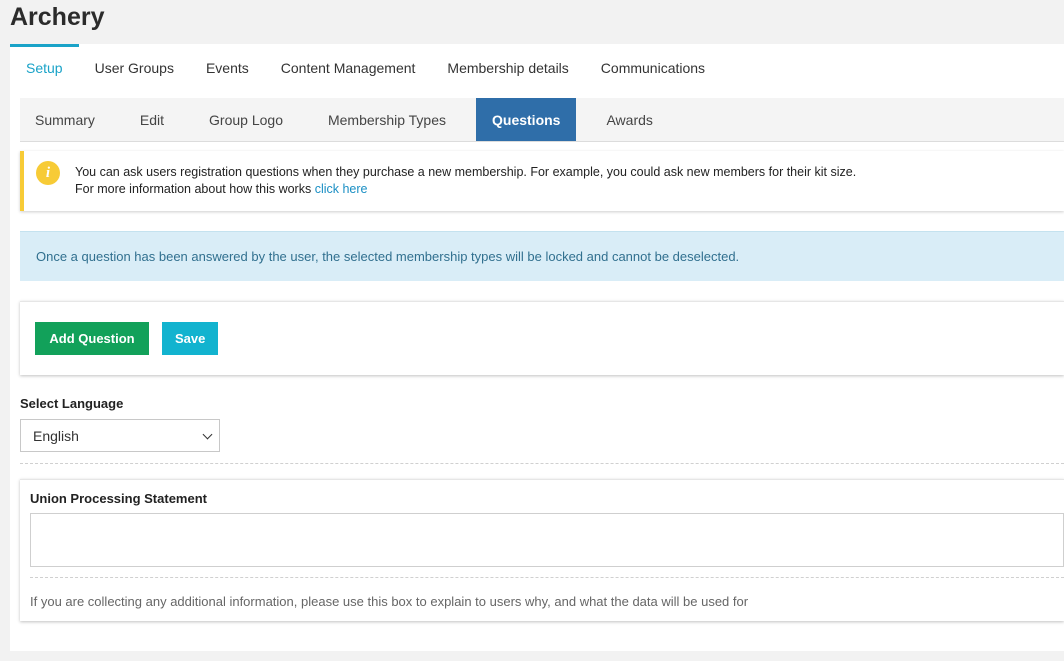 Image resolution: width=1064 pixels, height=661 pixels. What do you see at coordinates (134, 66) in the screenshot?
I see `tab-user-groups: User Groups` at bounding box center [134, 66].